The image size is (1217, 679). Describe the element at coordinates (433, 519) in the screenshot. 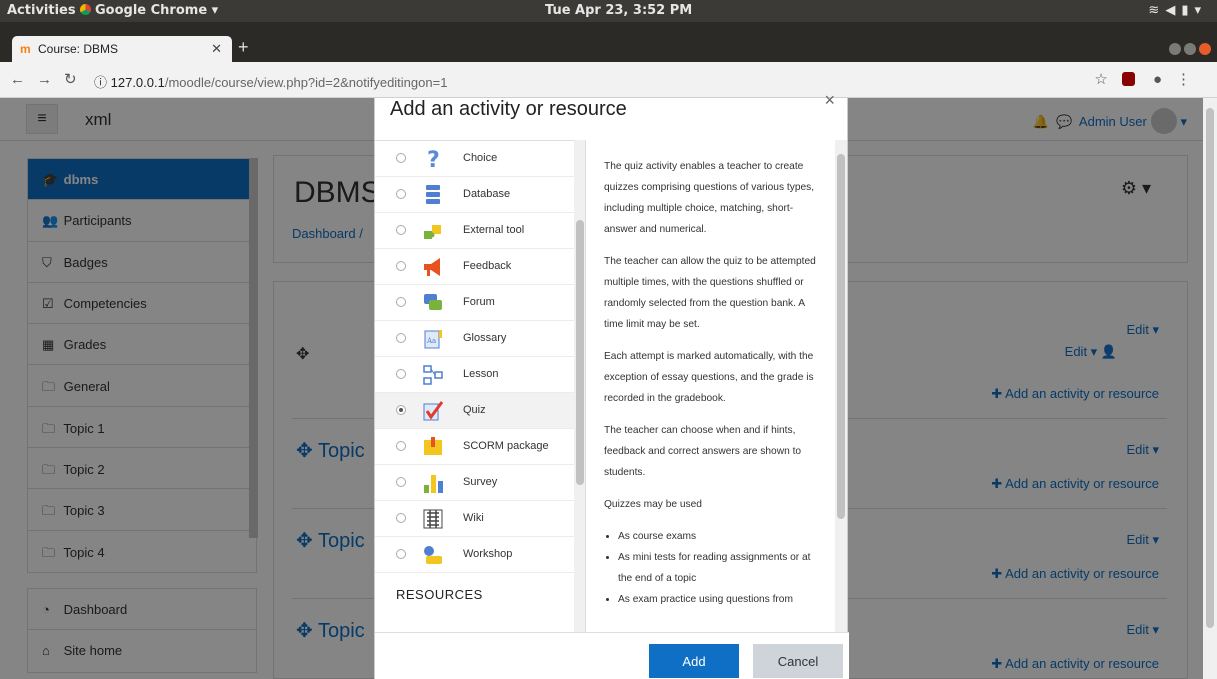

I see `wiki-icon` at that location.